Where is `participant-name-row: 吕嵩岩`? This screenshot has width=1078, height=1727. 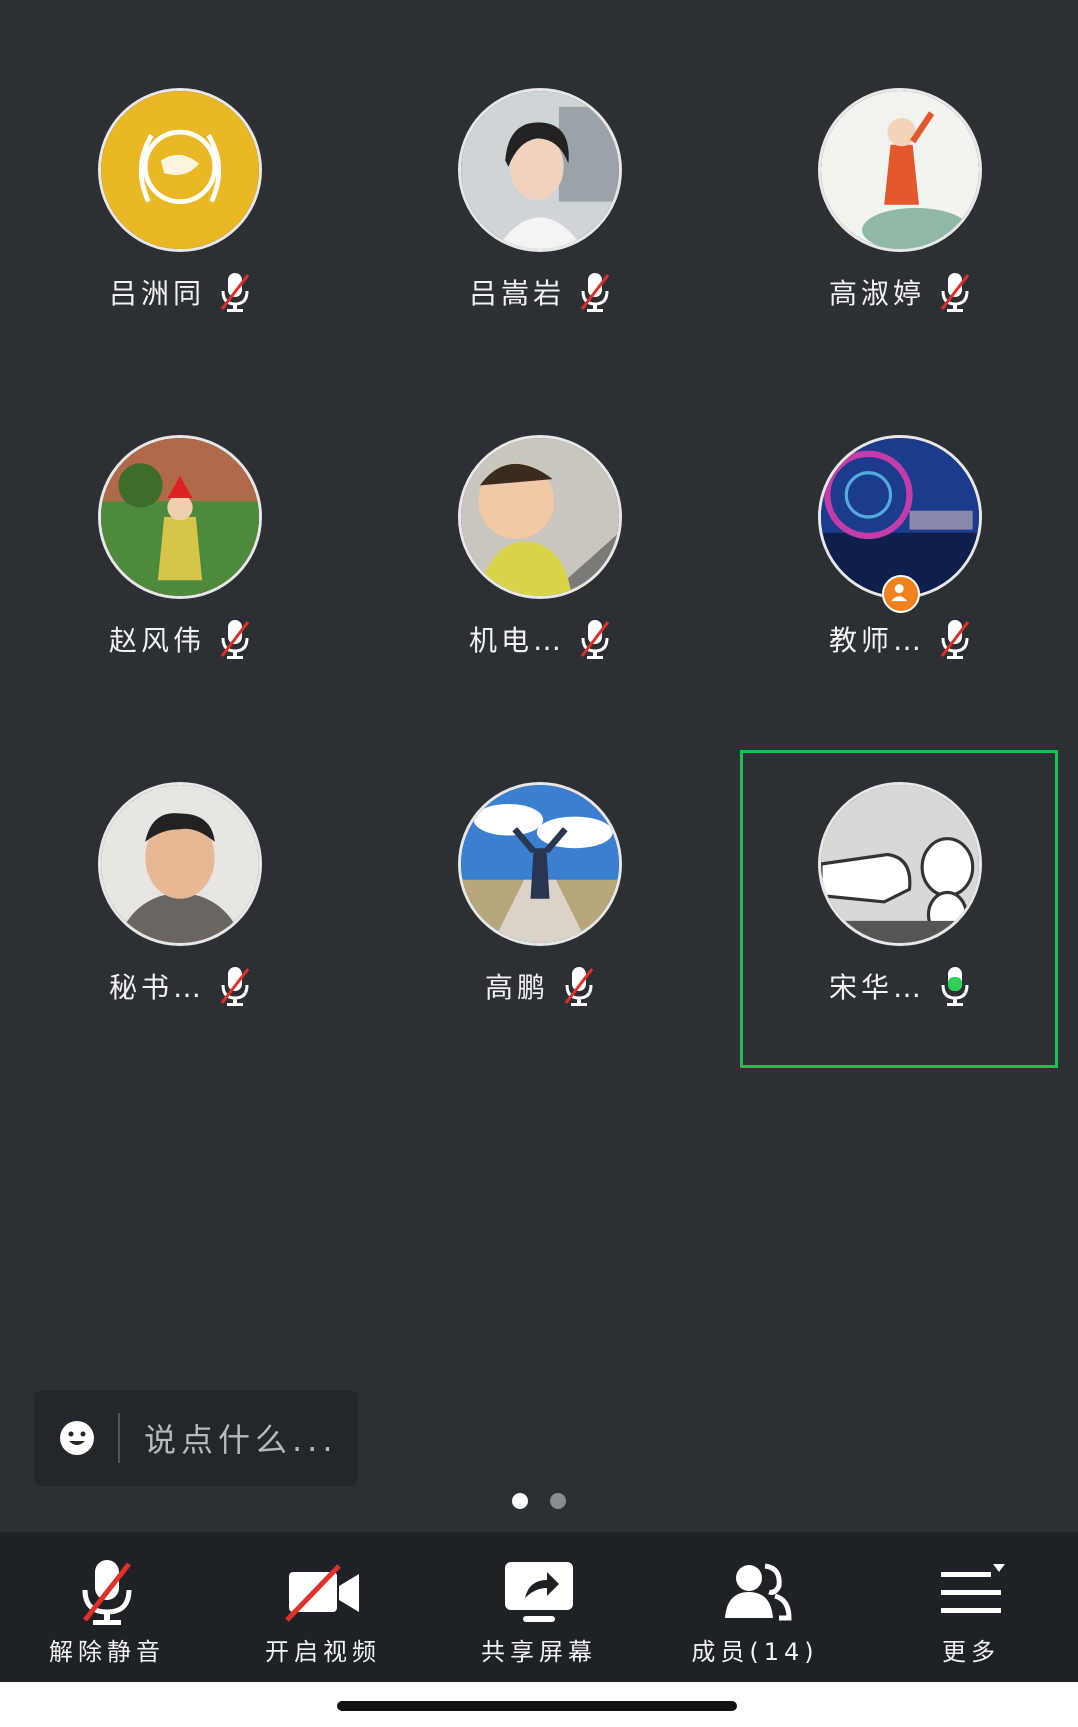
participant-name-row: 吕嵩岩 is located at coordinates (540, 292).